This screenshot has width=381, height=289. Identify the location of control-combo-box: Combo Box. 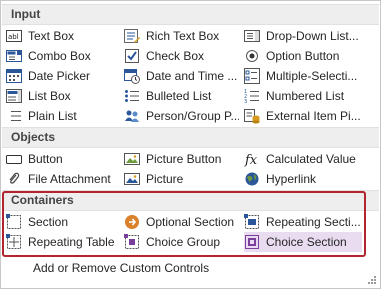
(61, 56).